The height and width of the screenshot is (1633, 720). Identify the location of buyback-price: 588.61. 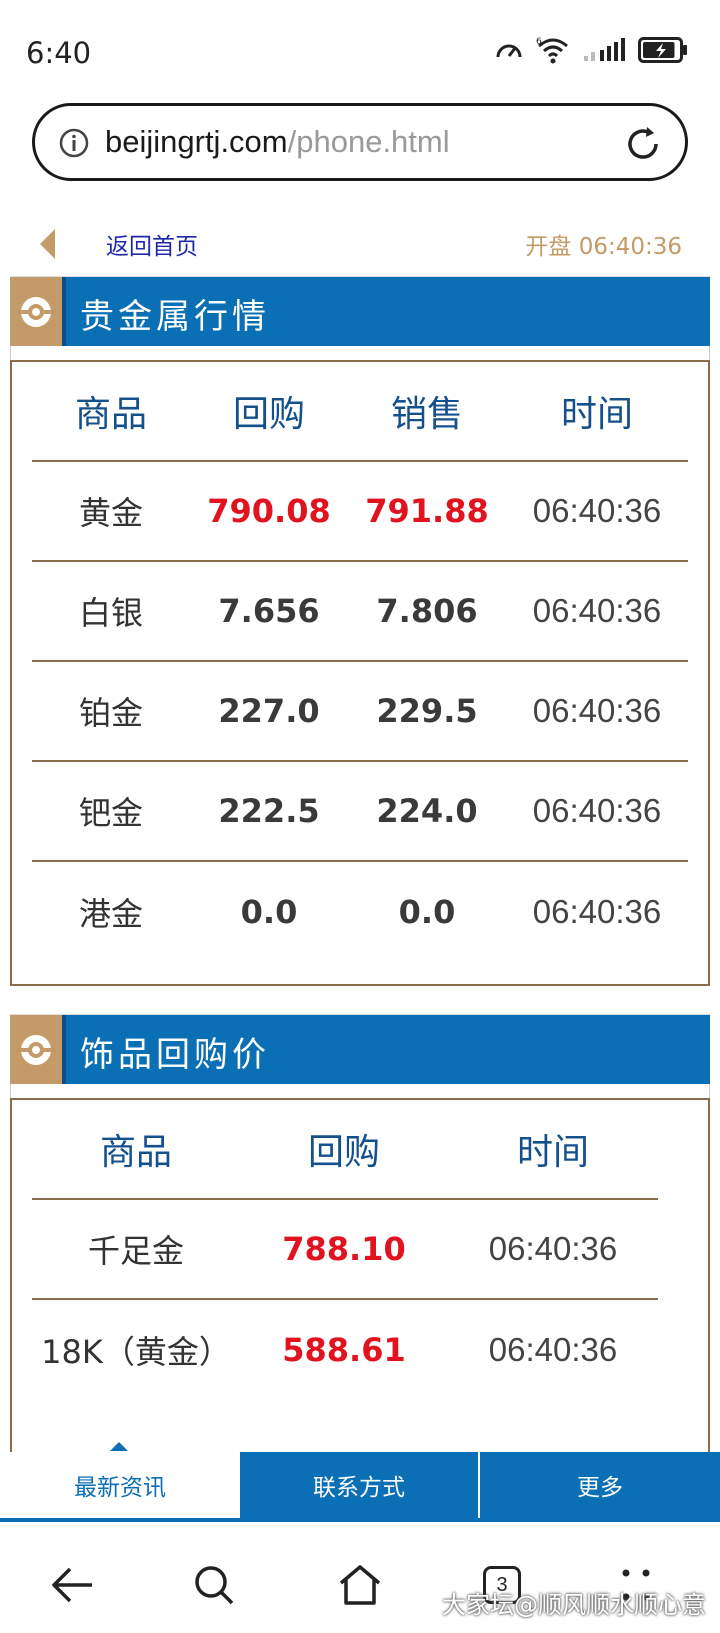
(344, 1350).